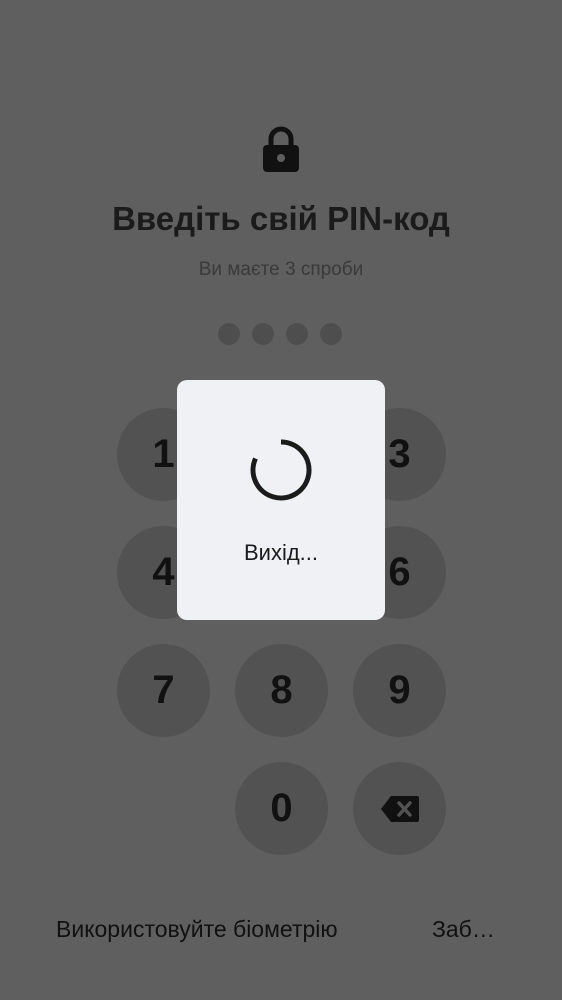  What do you see at coordinates (163, 690) in the screenshot?
I see `key-7: 7` at bounding box center [163, 690].